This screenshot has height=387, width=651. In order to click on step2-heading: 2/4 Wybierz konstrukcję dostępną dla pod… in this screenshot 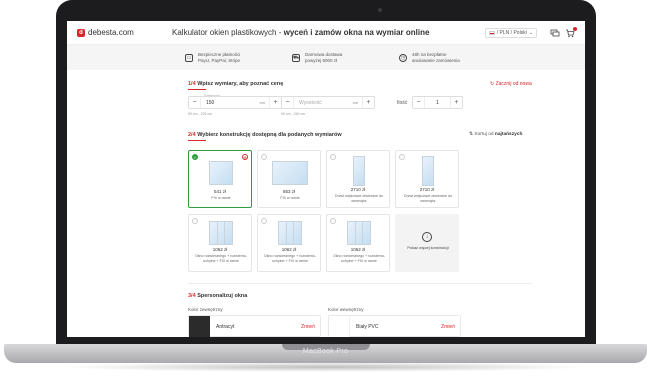, I will do `click(265, 135)`.